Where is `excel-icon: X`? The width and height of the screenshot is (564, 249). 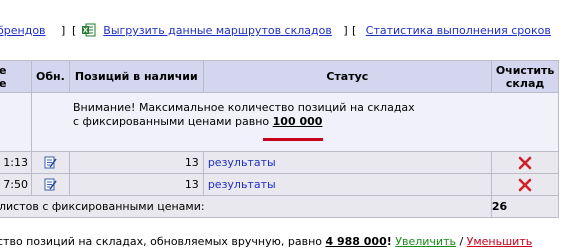 excel-icon: X is located at coordinates (88, 30).